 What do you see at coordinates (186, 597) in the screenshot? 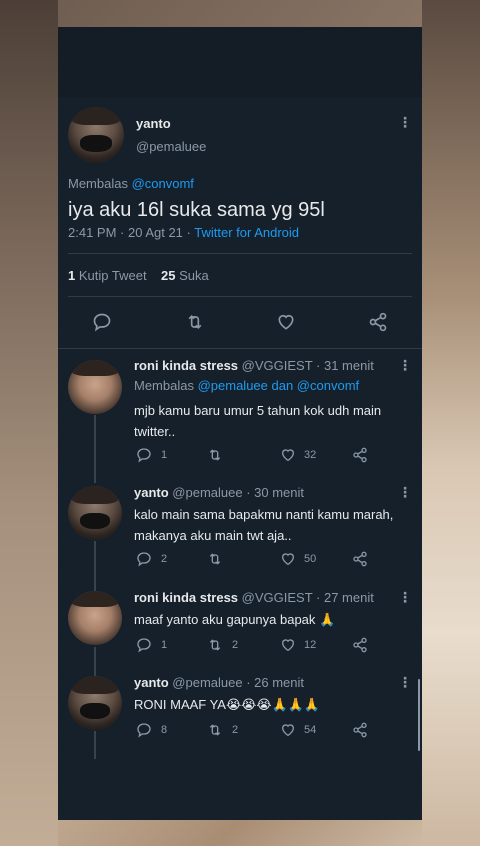
I see `reply-3-name: roni kinda stress` at bounding box center [186, 597].